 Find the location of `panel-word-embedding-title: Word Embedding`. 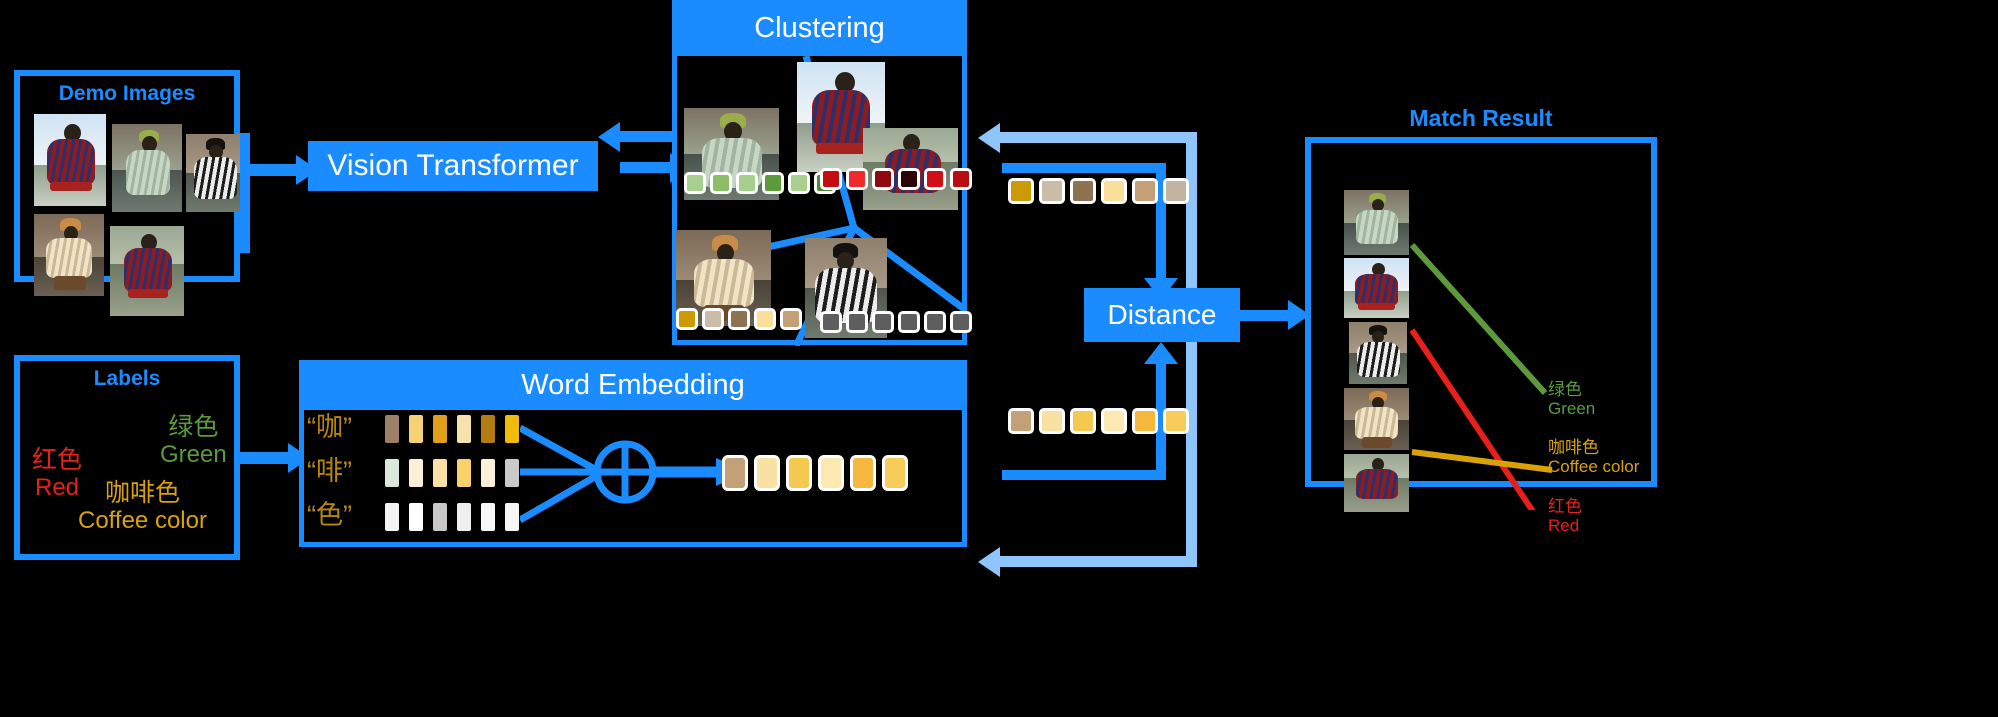

panel-word-embedding-title: Word Embedding is located at coordinates (633, 384).